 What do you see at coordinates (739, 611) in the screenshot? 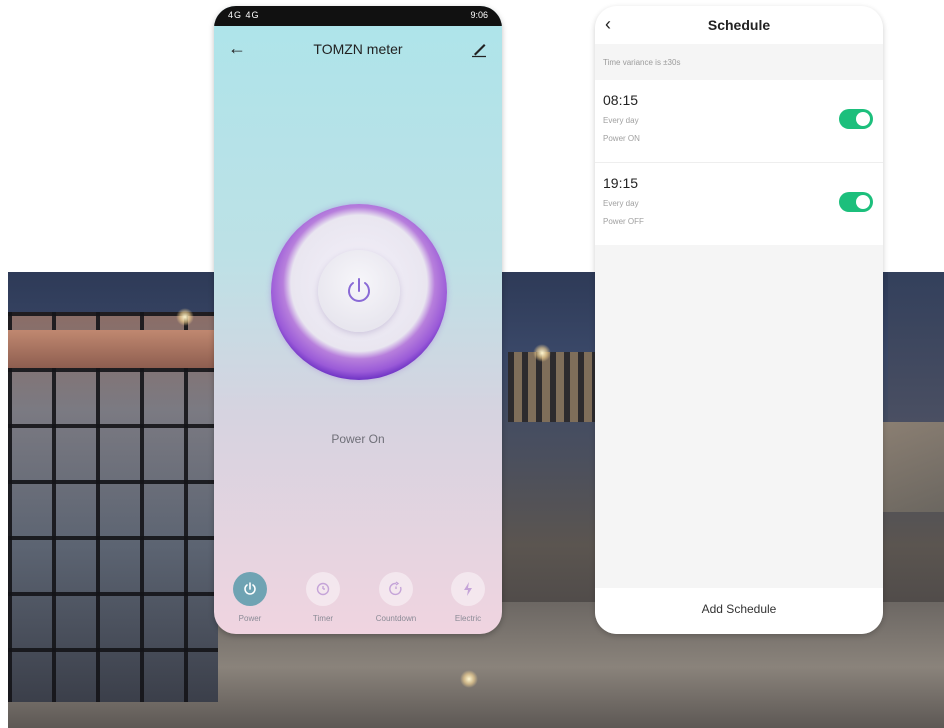
I see `add-schedule-button: Add Schedule` at bounding box center [739, 611].